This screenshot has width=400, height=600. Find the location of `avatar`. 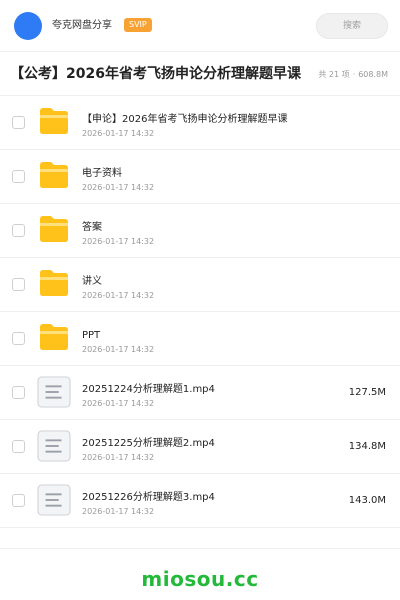

avatar is located at coordinates (28, 26).